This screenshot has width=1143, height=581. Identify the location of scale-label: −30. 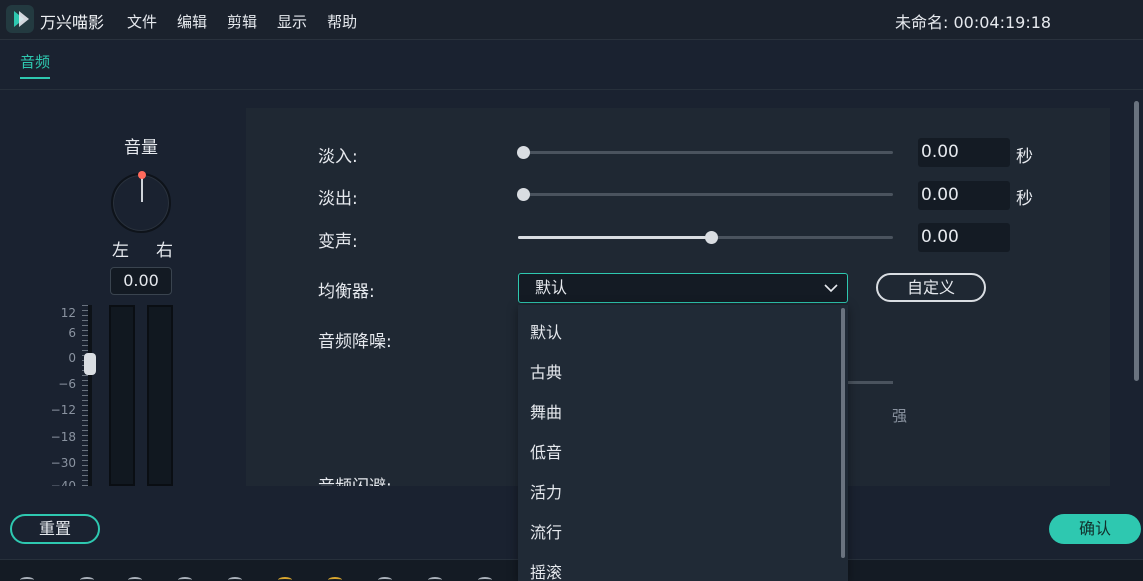
(63, 463).